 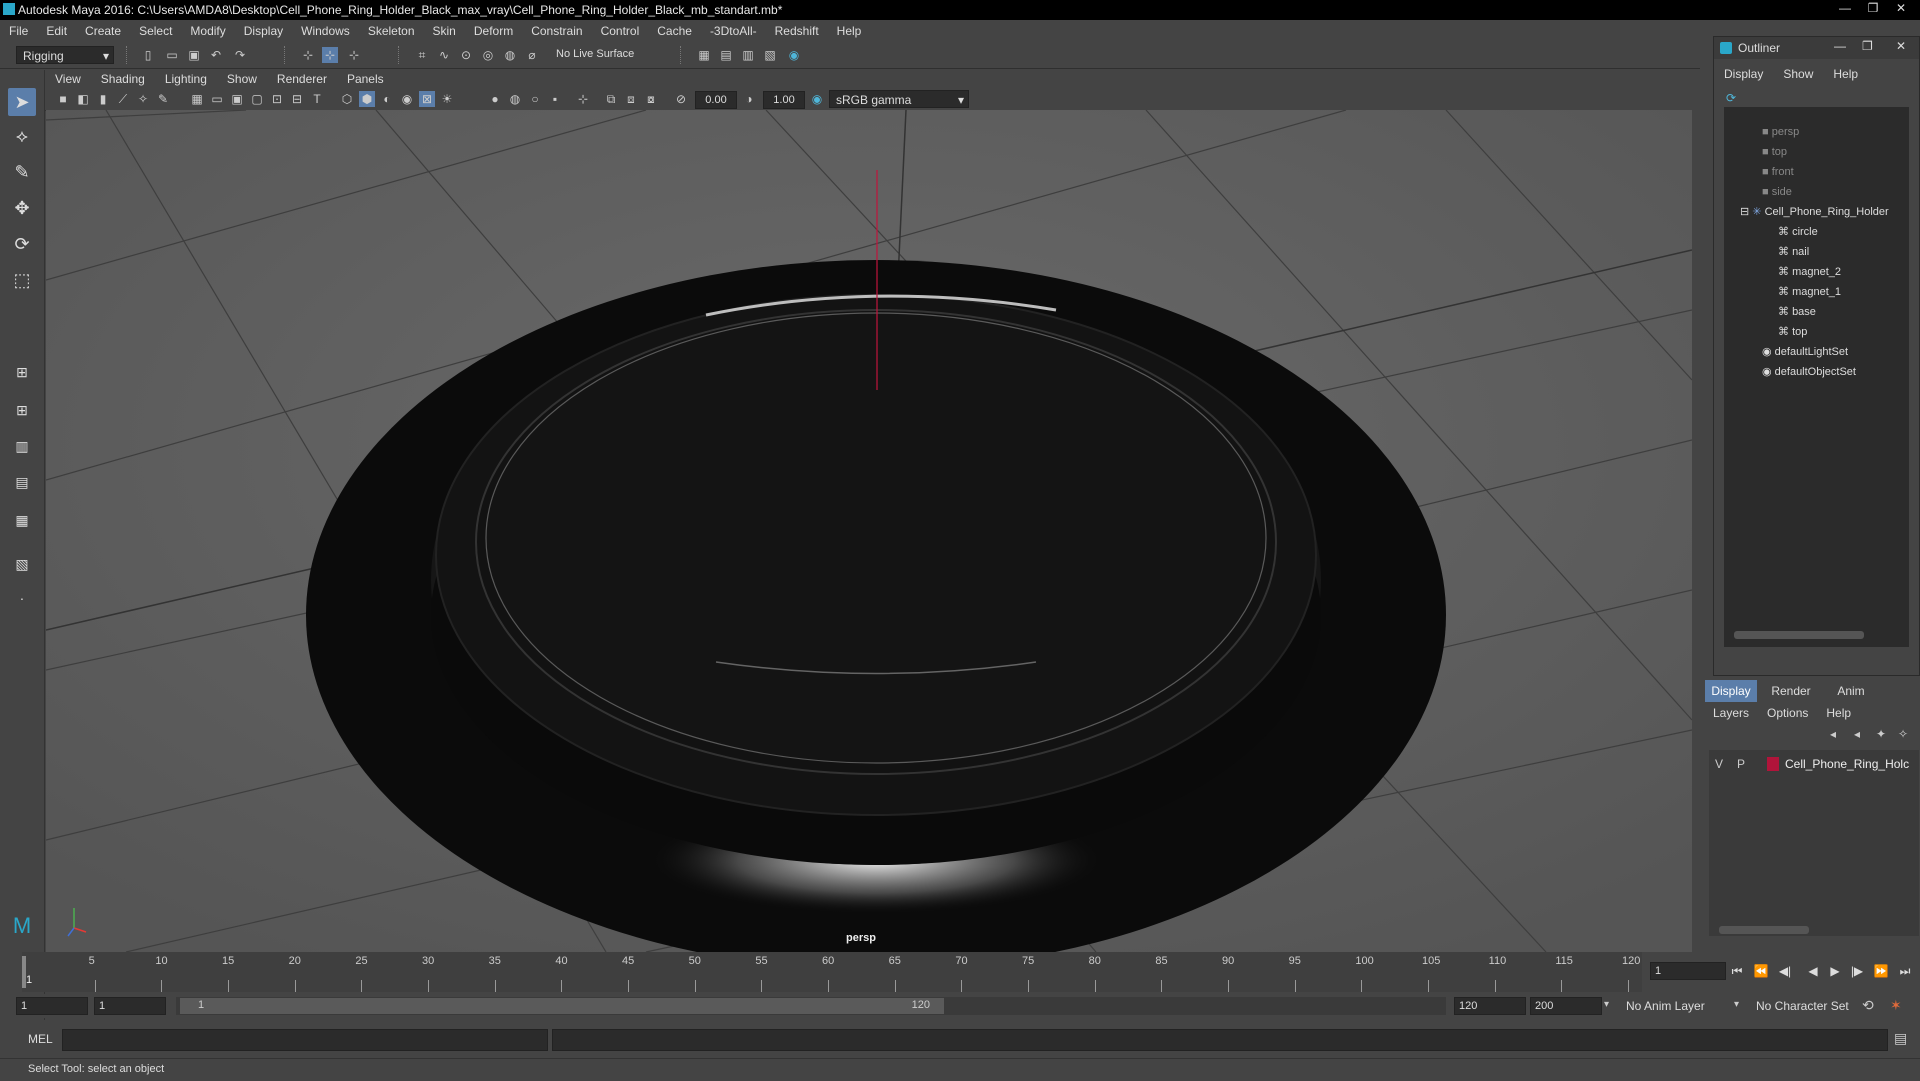 What do you see at coordinates (263, 31) in the screenshot?
I see `menu-display: Display` at bounding box center [263, 31].